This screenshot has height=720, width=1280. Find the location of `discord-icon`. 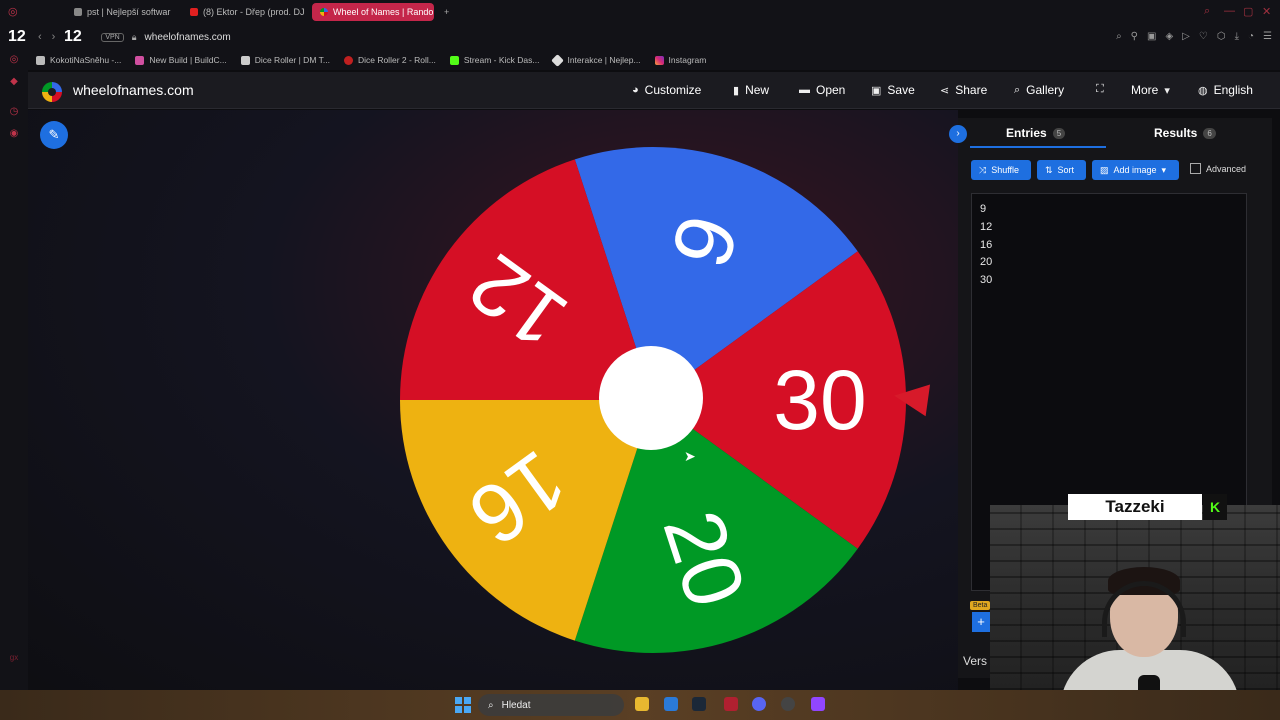

discord-icon is located at coordinates (759, 704).